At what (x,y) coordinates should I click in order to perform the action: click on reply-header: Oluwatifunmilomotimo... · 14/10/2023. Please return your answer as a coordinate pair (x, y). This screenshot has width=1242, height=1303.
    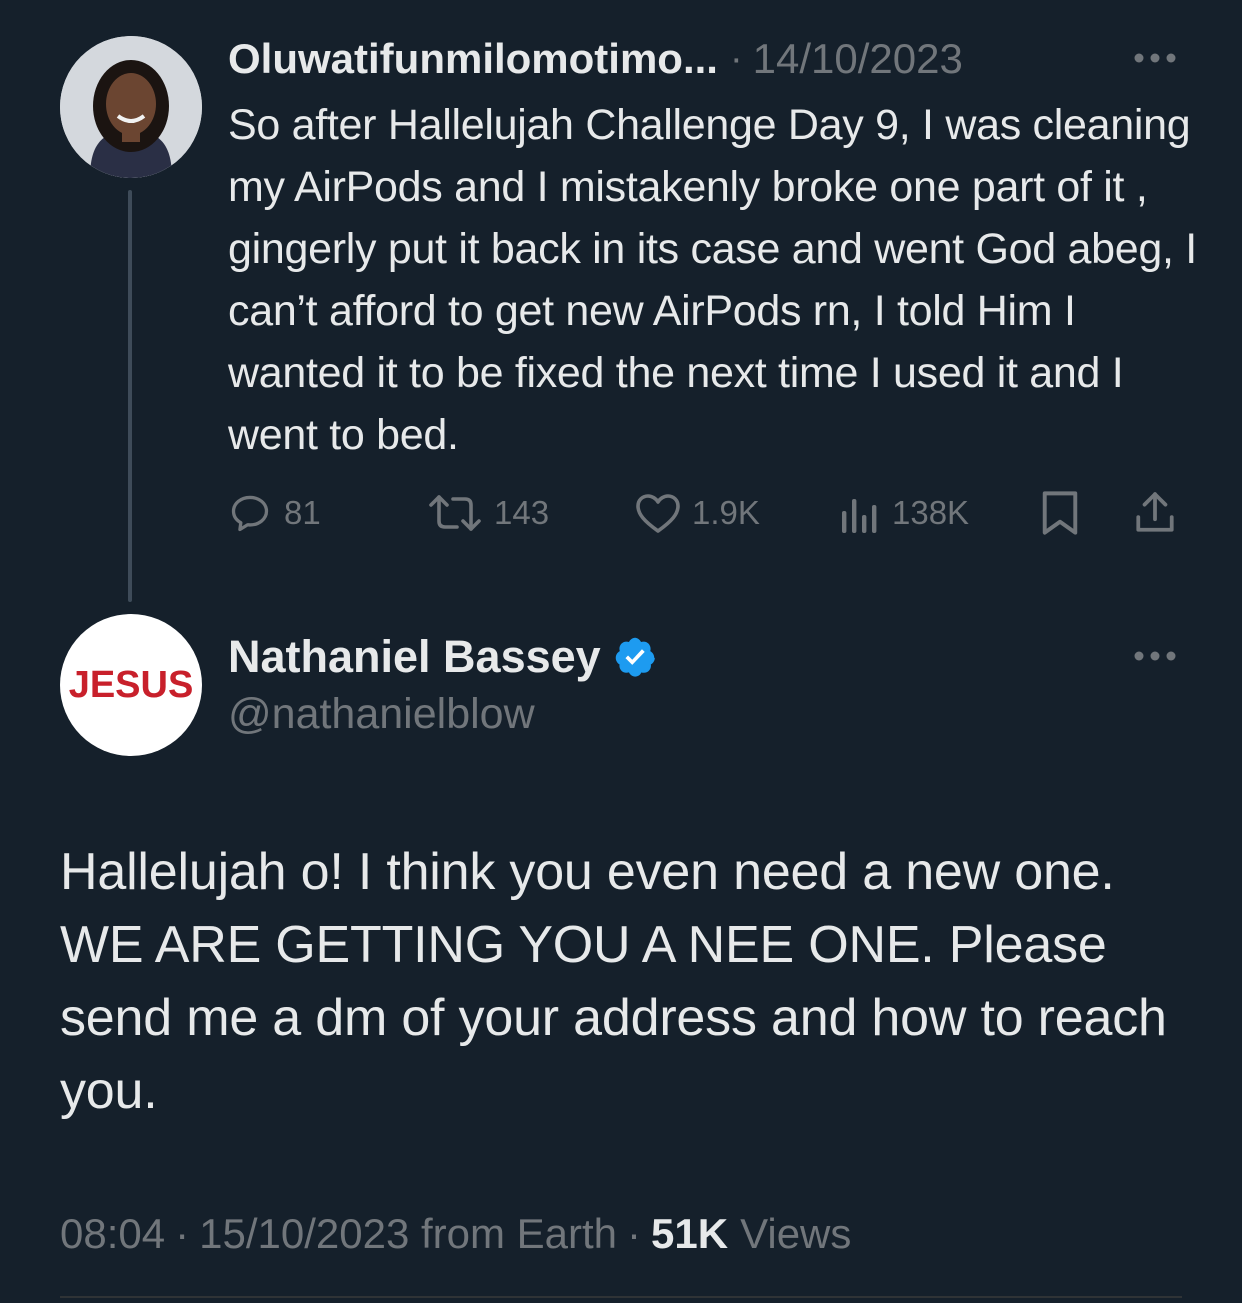
    Looking at the image, I should click on (705, 59).